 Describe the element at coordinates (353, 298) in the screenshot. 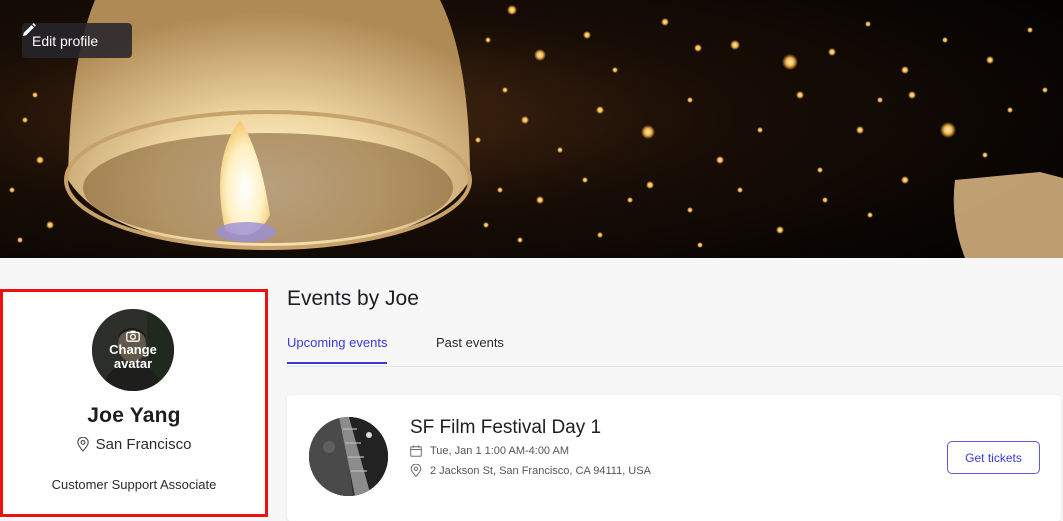

I see `events-heading: Events by Joe` at that location.